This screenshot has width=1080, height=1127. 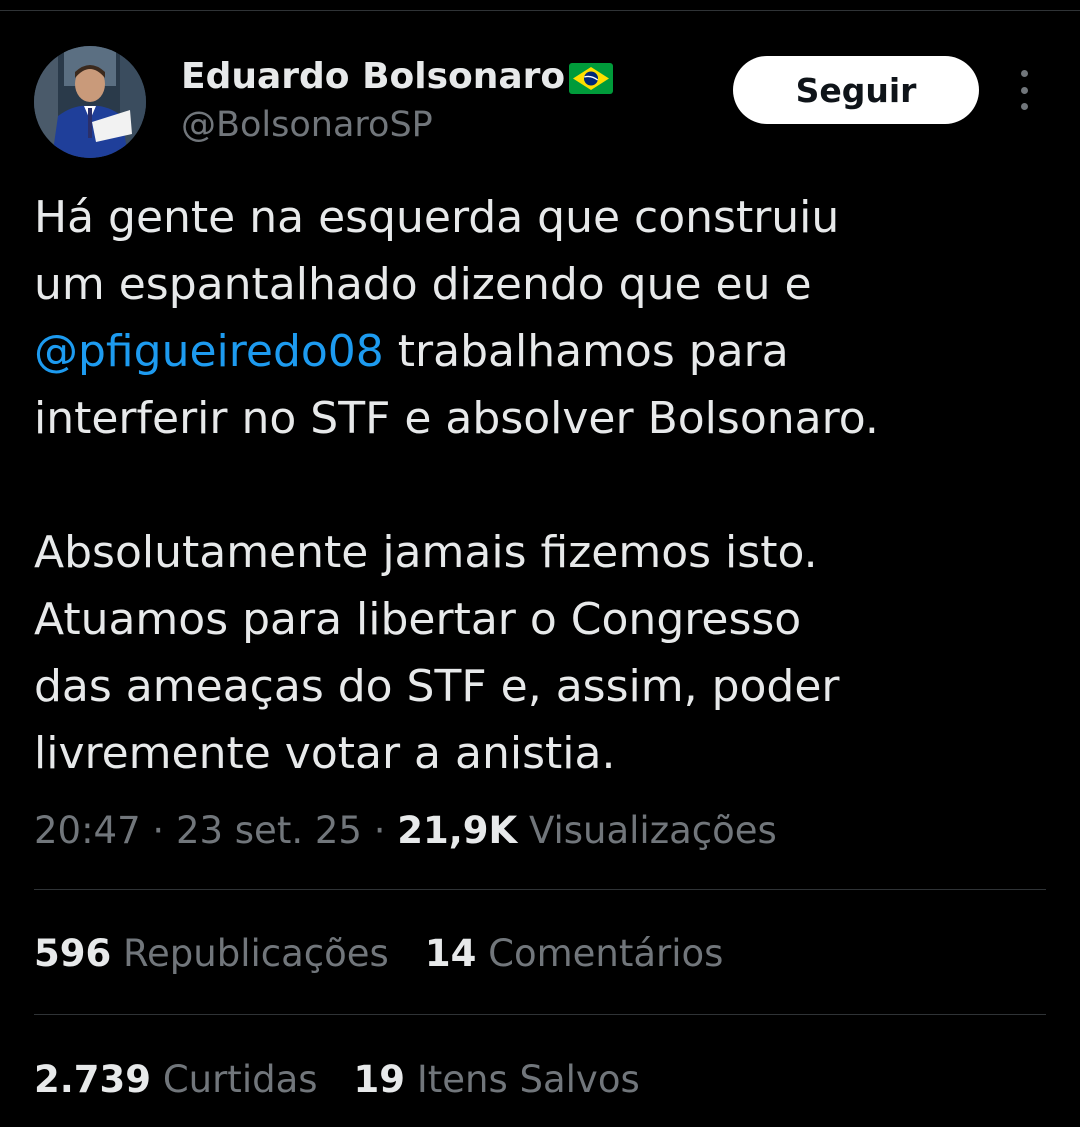 What do you see at coordinates (591, 78) in the screenshot?
I see `brazil-flag-icon` at bounding box center [591, 78].